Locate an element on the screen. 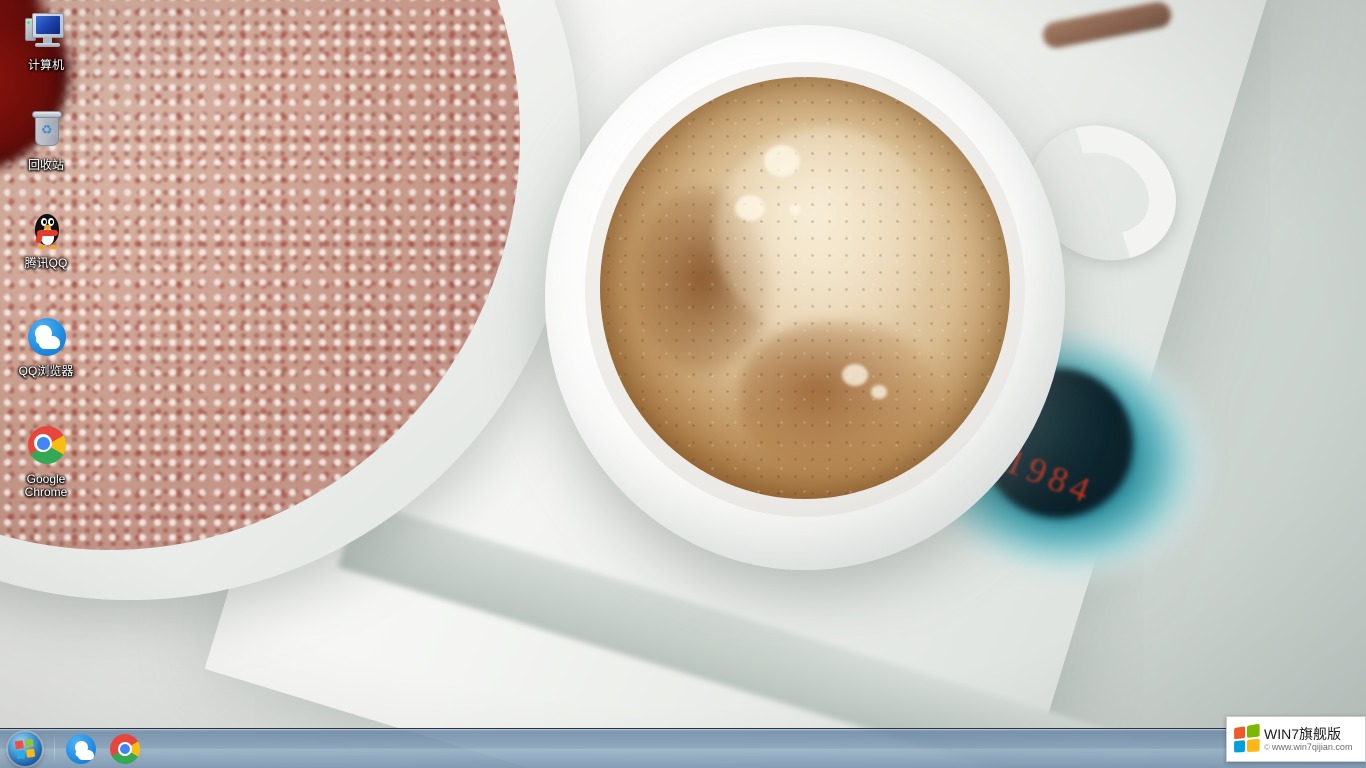  desktop-icon-tencent-qq: 腾讯QQ is located at coordinates (46, 239).